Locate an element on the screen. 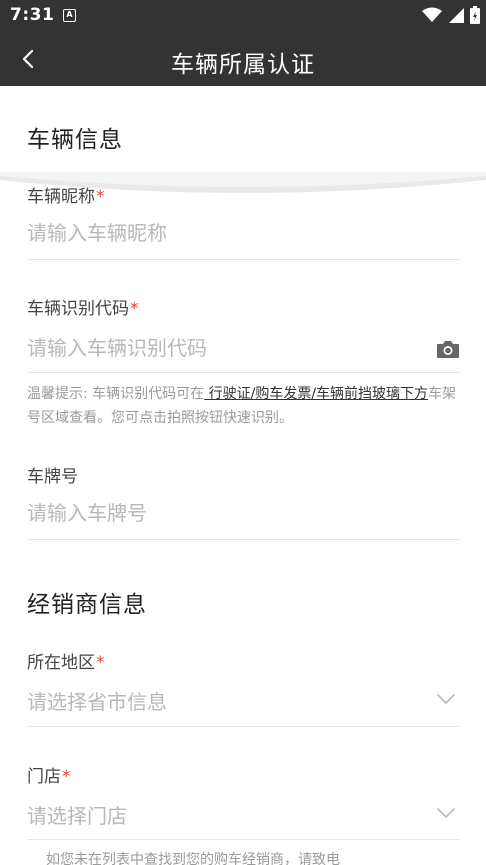  nickname-label: 车辆昵称* is located at coordinates (66, 197).